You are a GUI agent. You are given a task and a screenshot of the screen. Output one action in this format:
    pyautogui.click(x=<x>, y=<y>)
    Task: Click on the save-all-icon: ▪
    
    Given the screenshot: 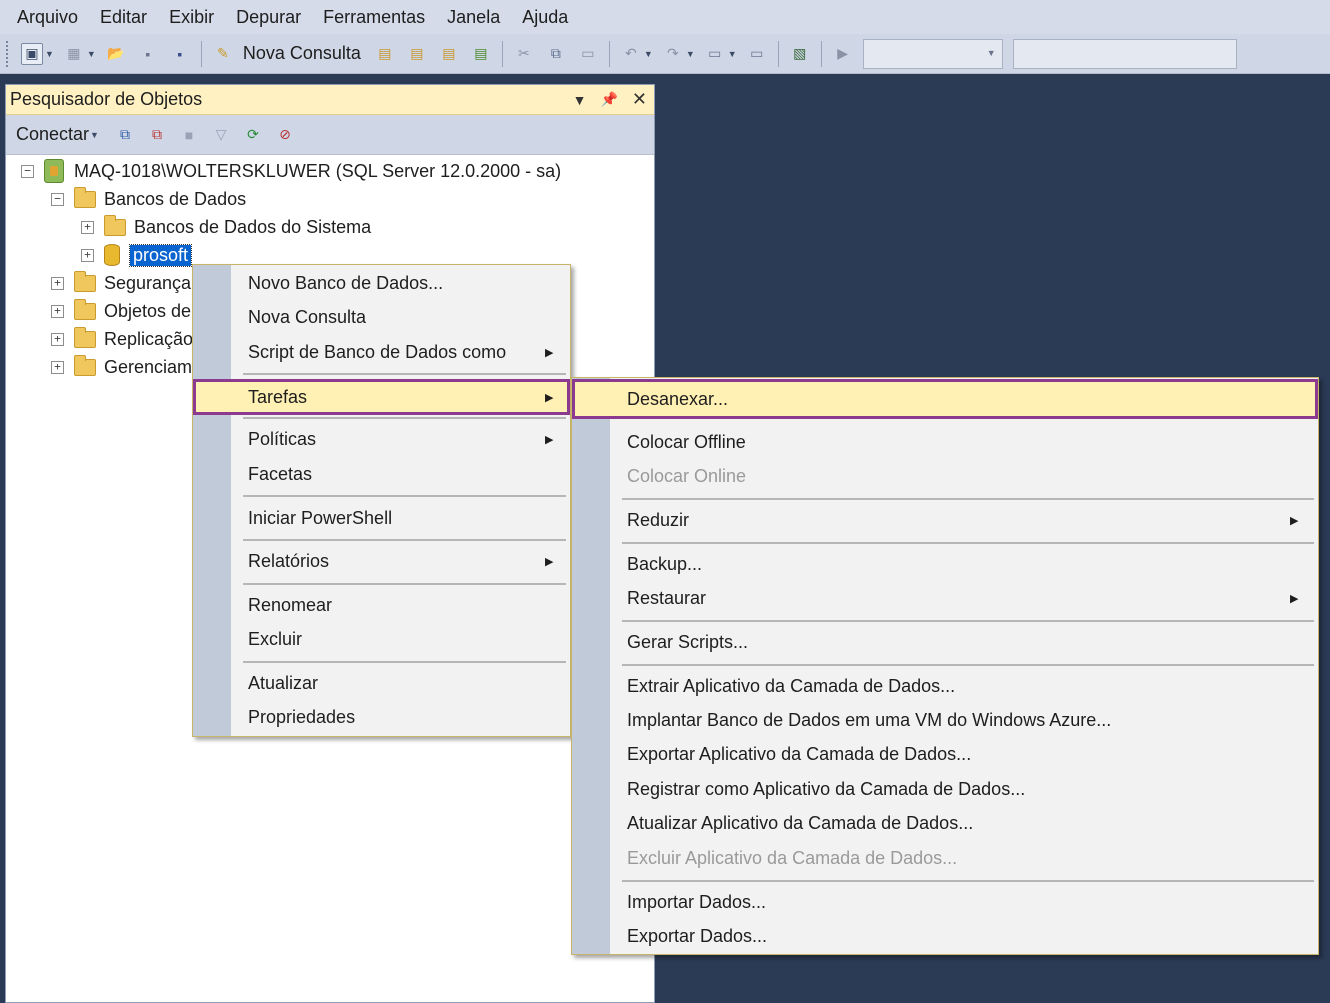 What is the action you would take?
    pyautogui.click(x=180, y=54)
    